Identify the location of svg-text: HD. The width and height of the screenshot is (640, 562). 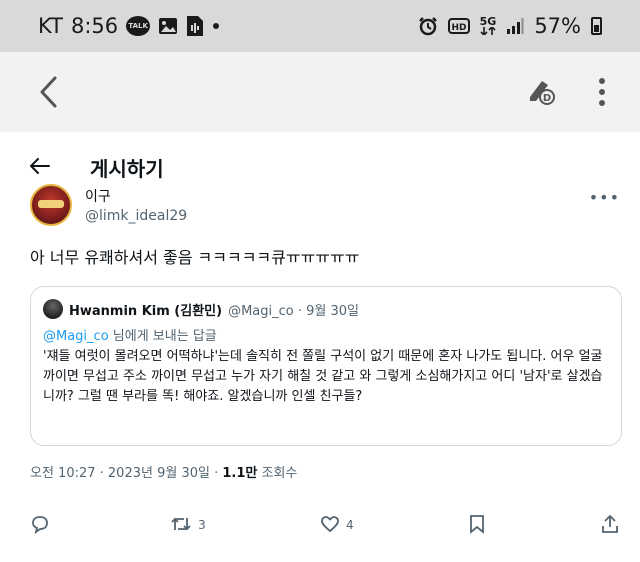
(458, 28).